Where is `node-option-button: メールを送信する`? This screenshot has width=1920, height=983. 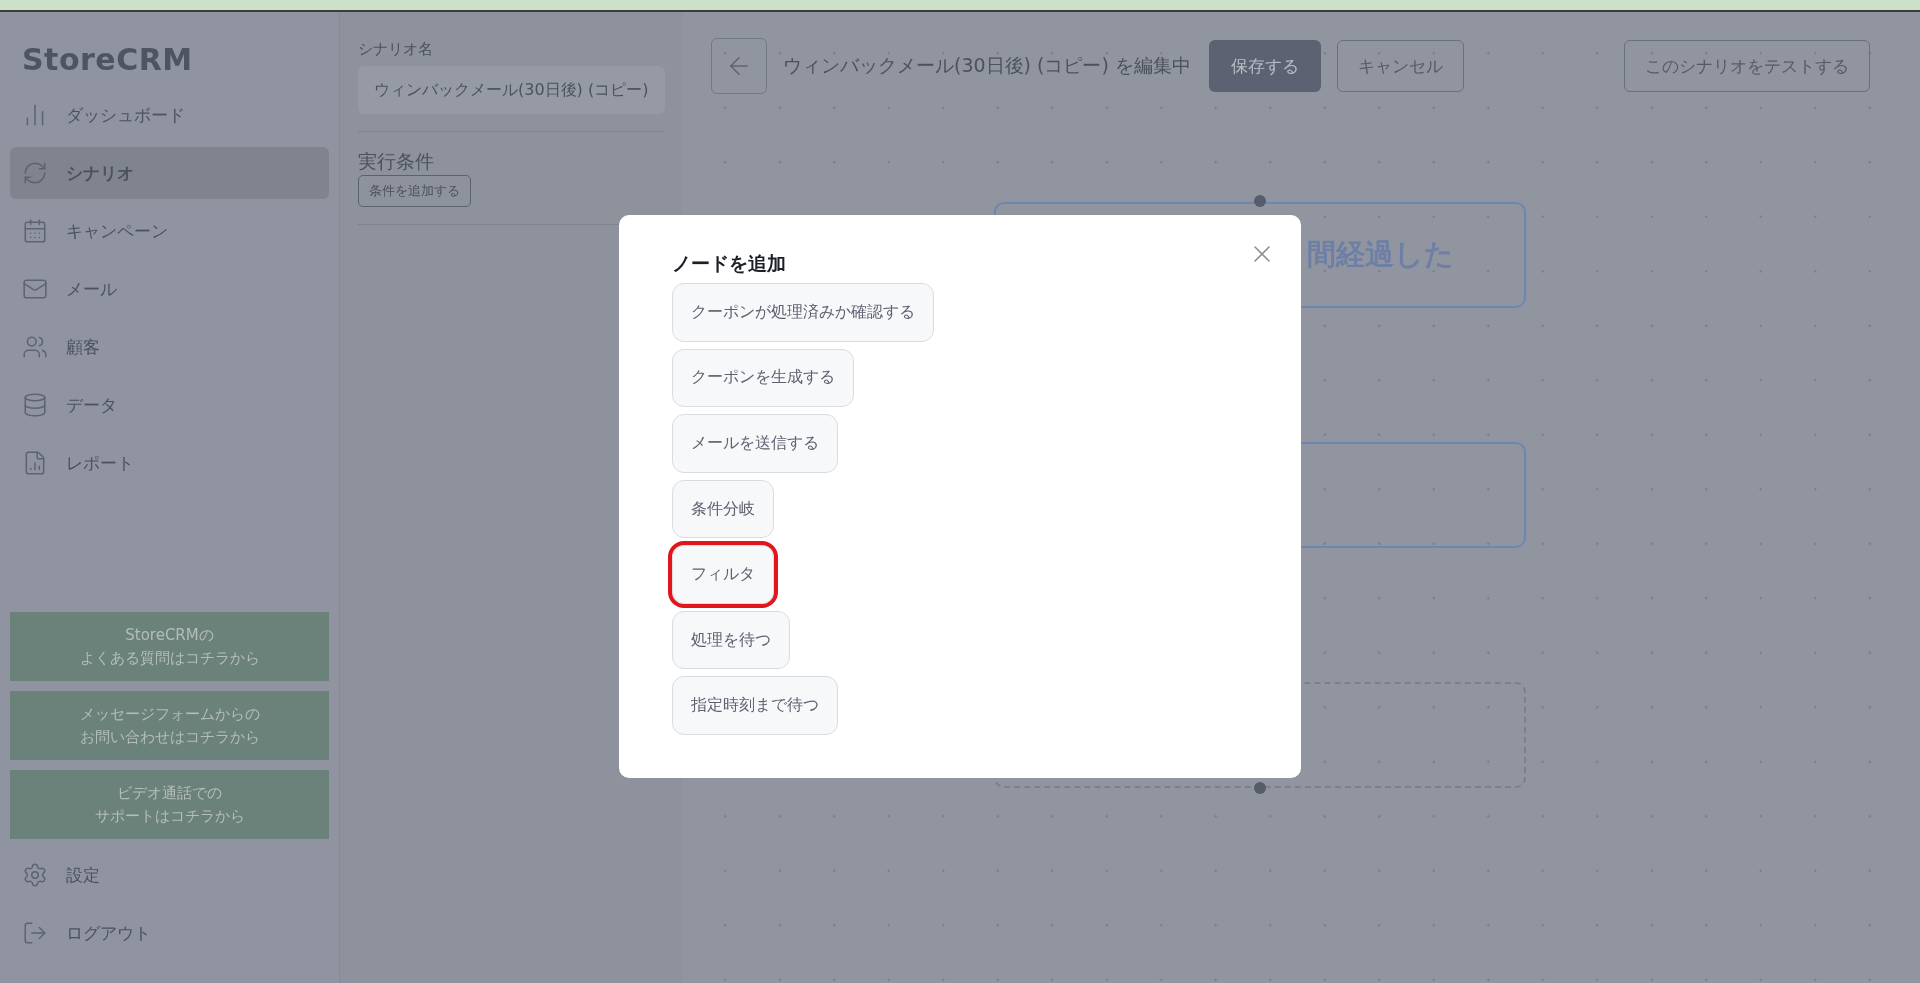
node-option-button: メールを送信する is located at coordinates (755, 443).